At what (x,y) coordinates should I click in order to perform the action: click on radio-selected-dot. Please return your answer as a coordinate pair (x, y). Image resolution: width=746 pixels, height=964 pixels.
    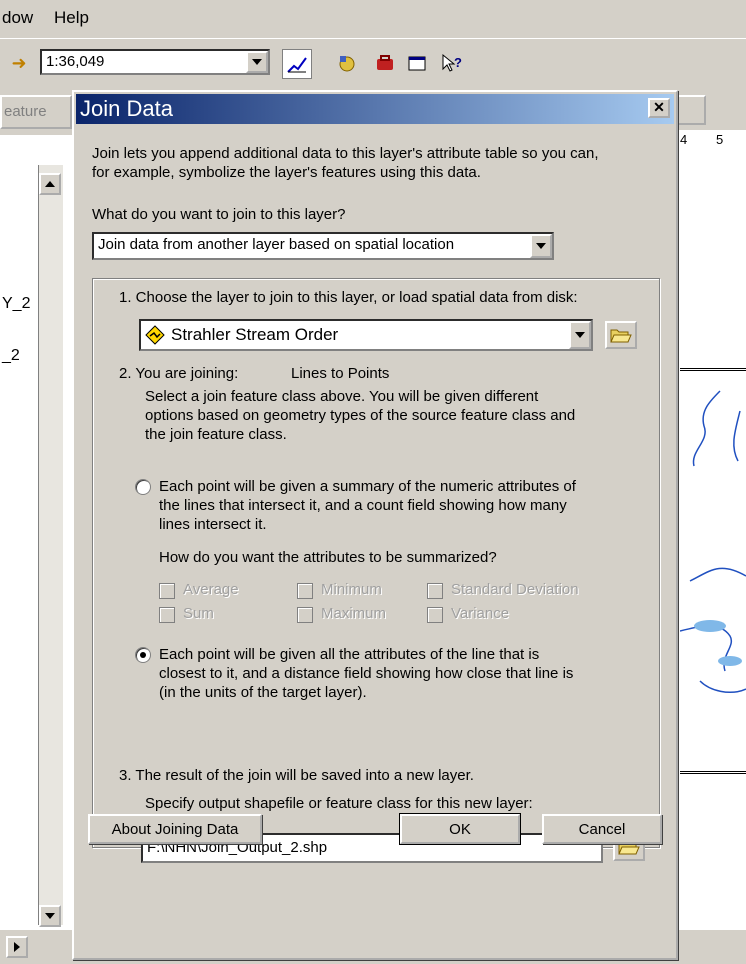
    Looking at the image, I should click on (143, 655).